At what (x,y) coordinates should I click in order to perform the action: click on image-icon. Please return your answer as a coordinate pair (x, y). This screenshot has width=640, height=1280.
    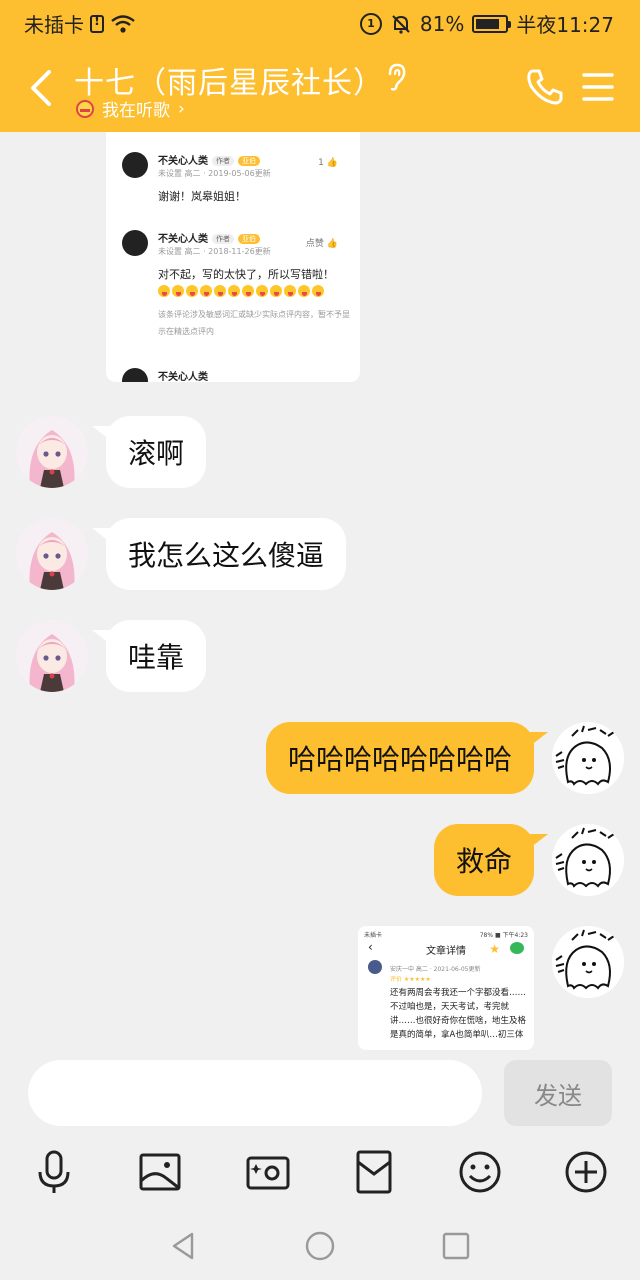
    Looking at the image, I should click on (160, 1172).